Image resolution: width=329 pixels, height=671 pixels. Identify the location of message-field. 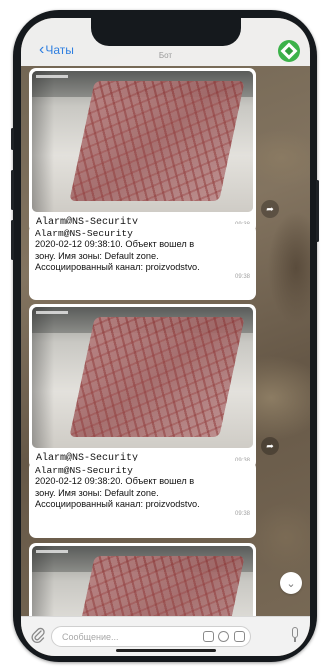
(151, 636).